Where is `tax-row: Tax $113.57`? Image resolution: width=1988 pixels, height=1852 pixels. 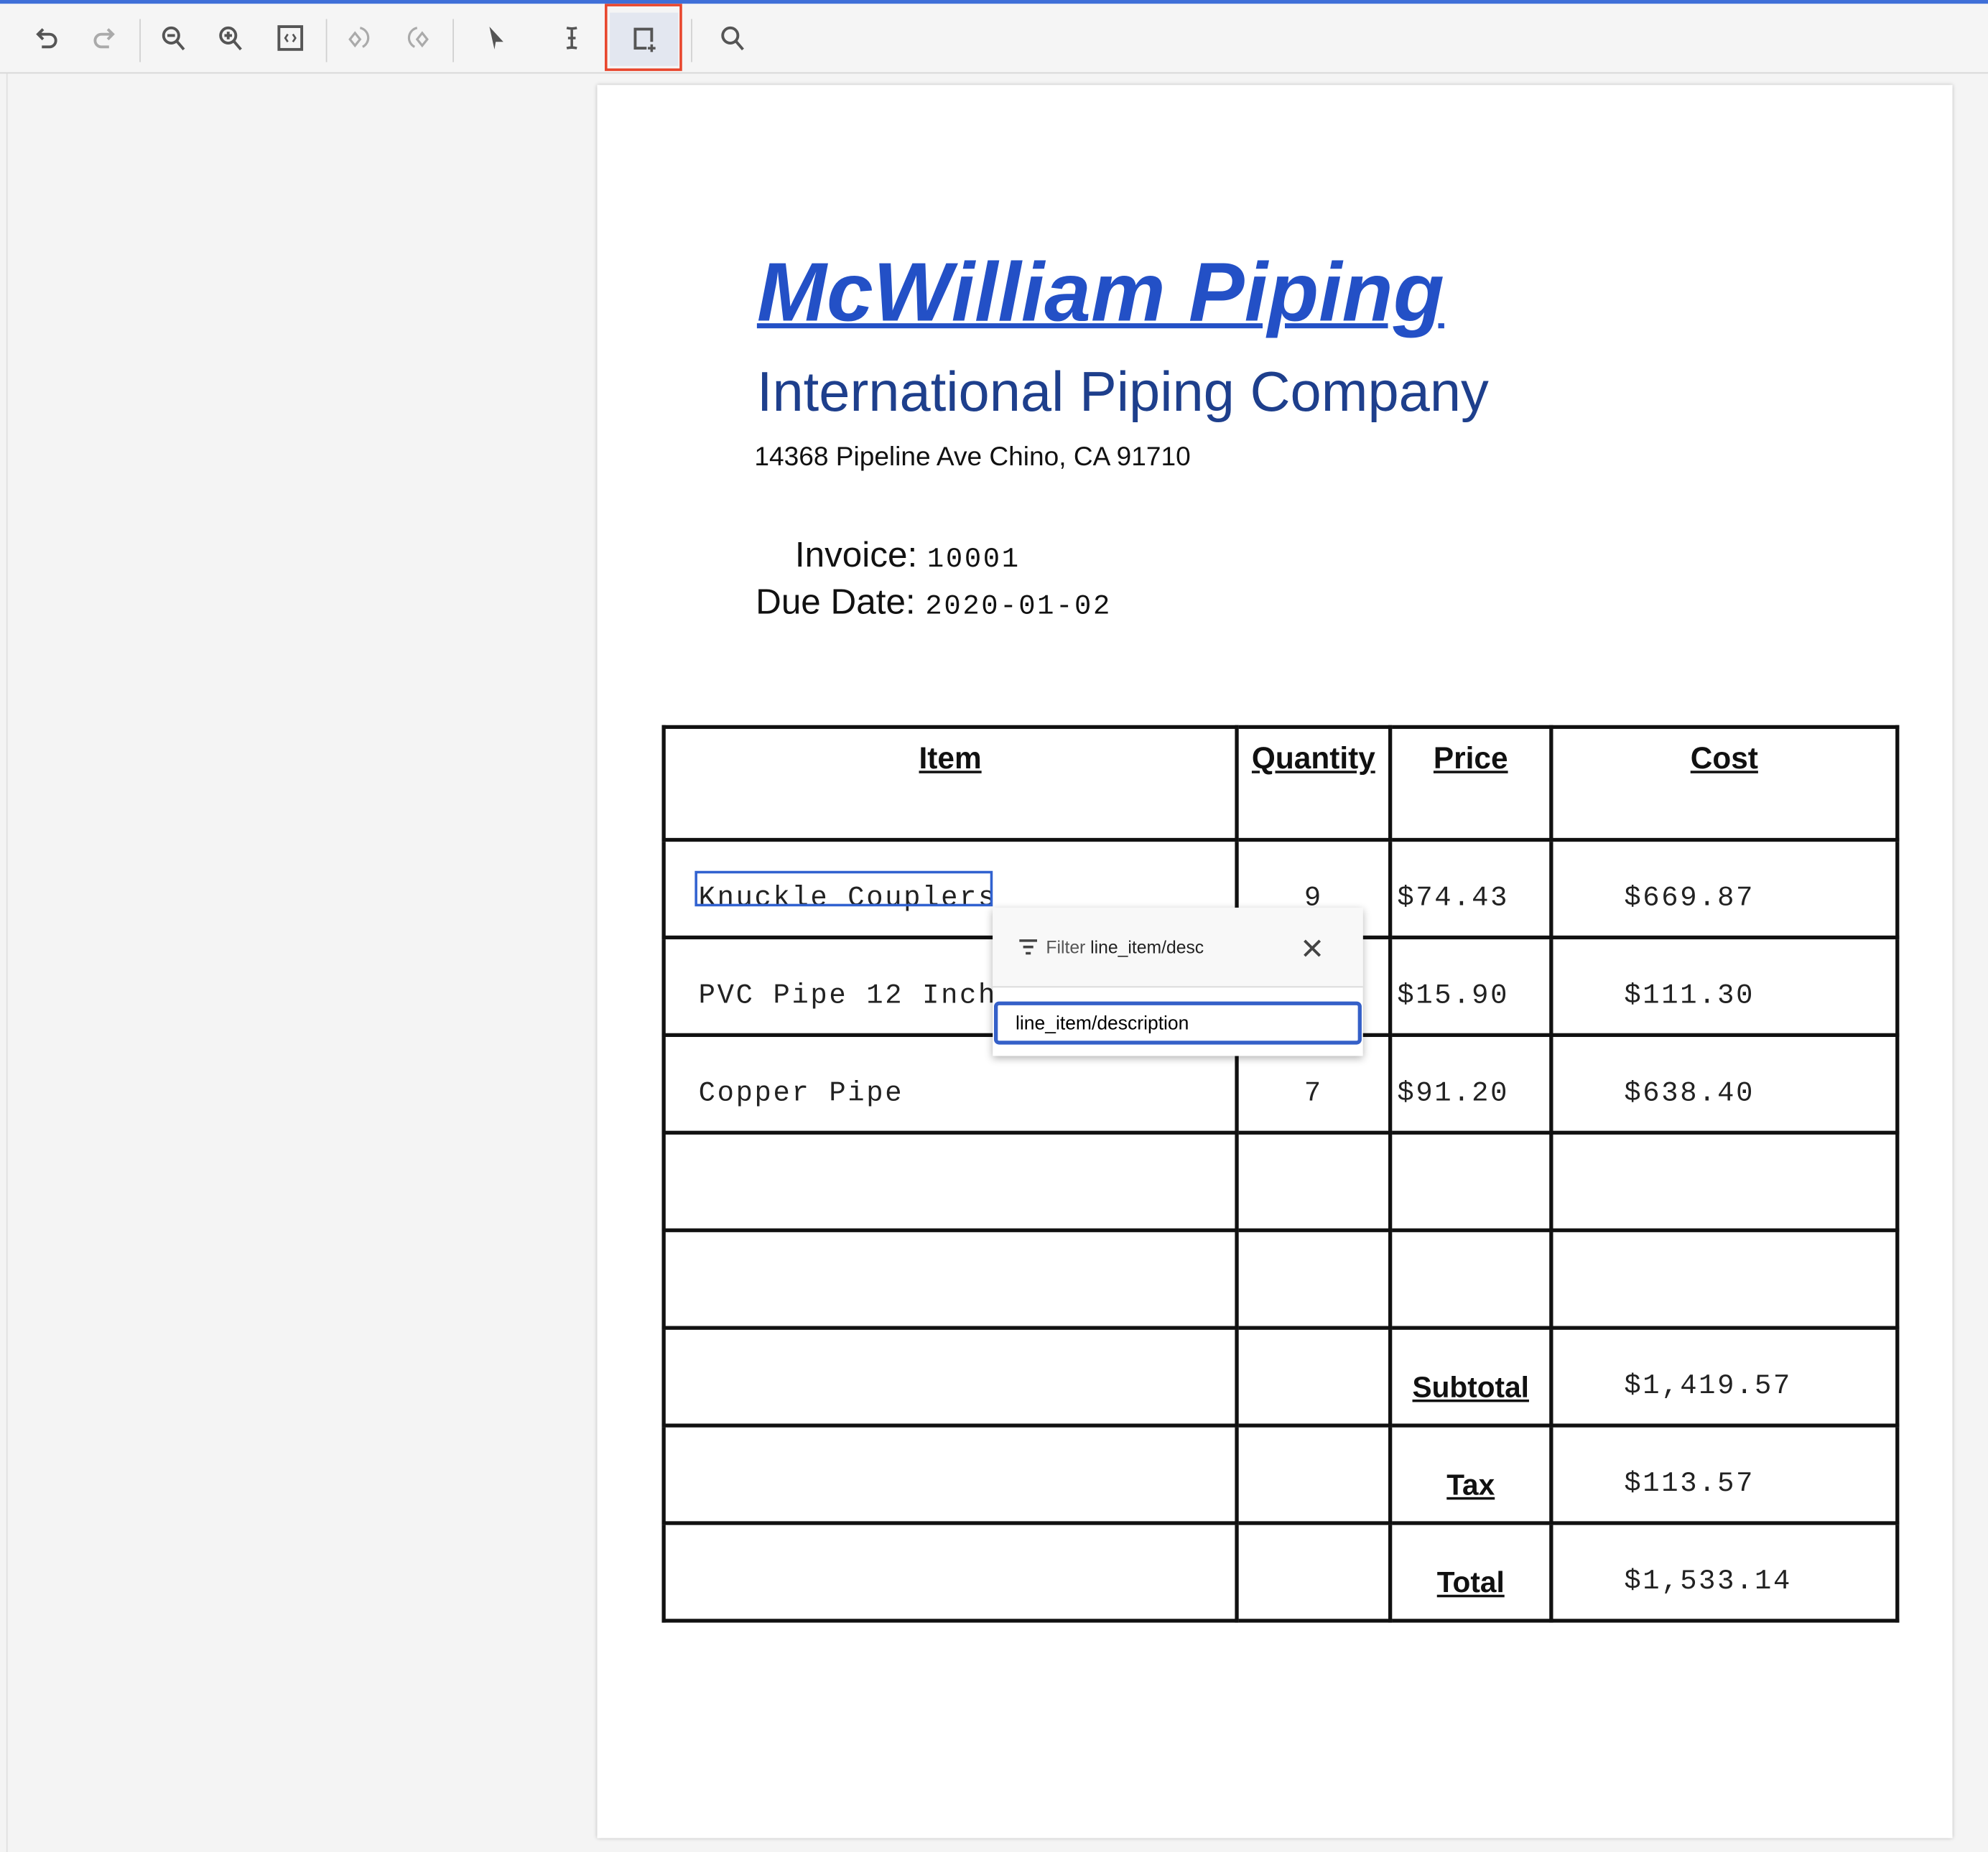 tax-row: Tax $113.57 is located at coordinates (1280, 1474).